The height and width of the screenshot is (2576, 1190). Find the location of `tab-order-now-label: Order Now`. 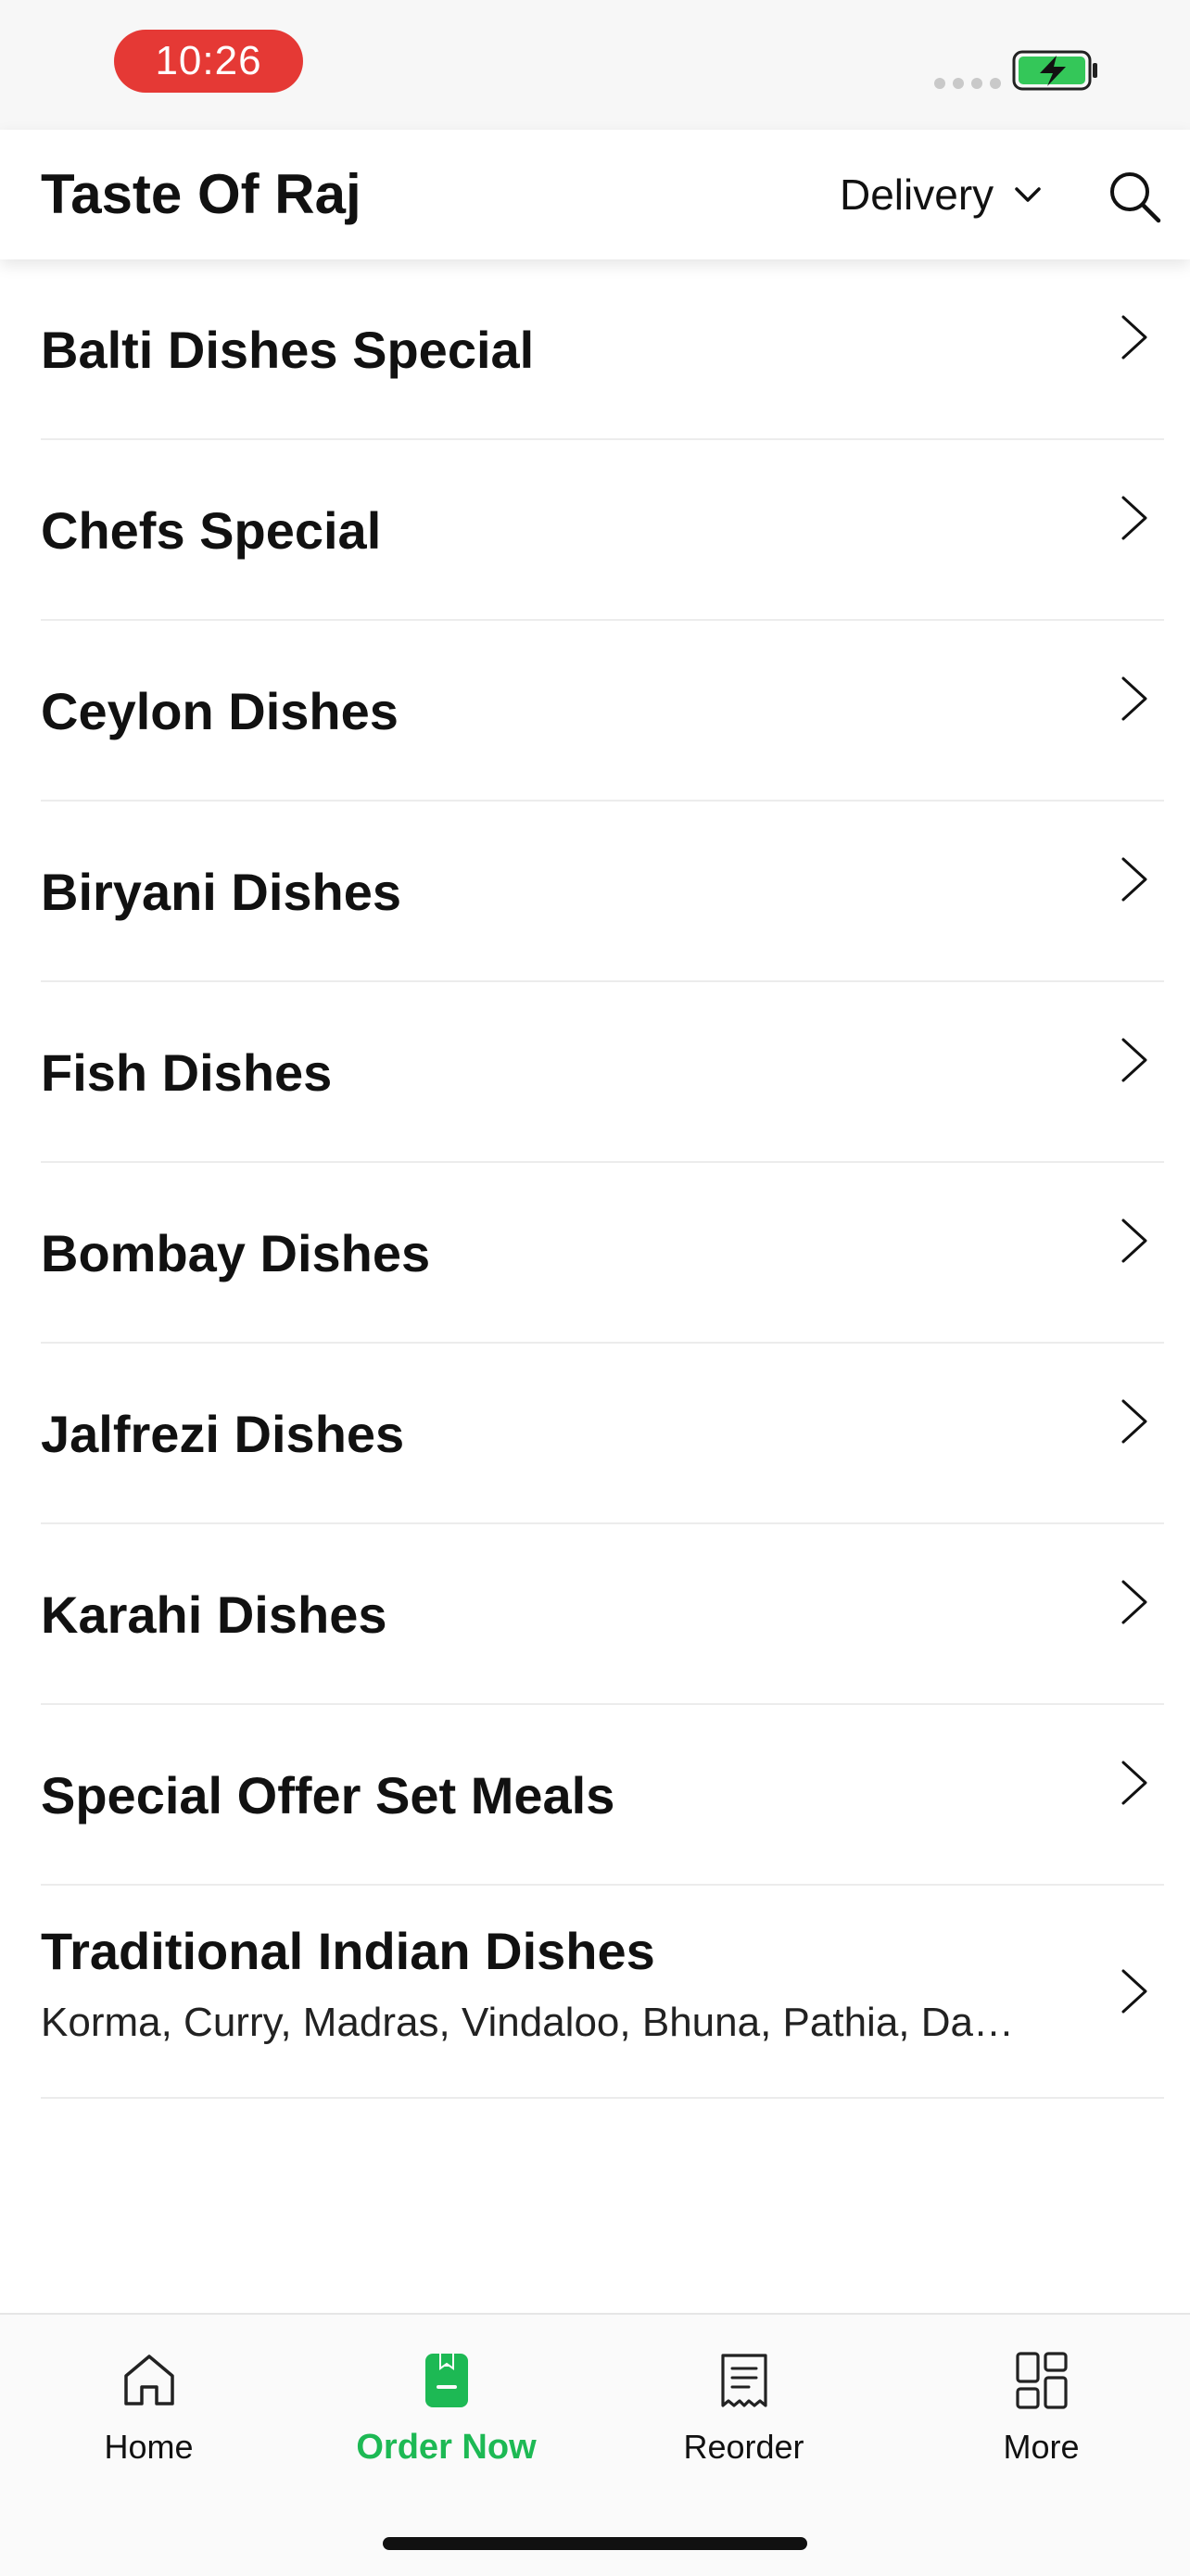

tab-order-now-label: Order Now is located at coordinates (446, 2447).